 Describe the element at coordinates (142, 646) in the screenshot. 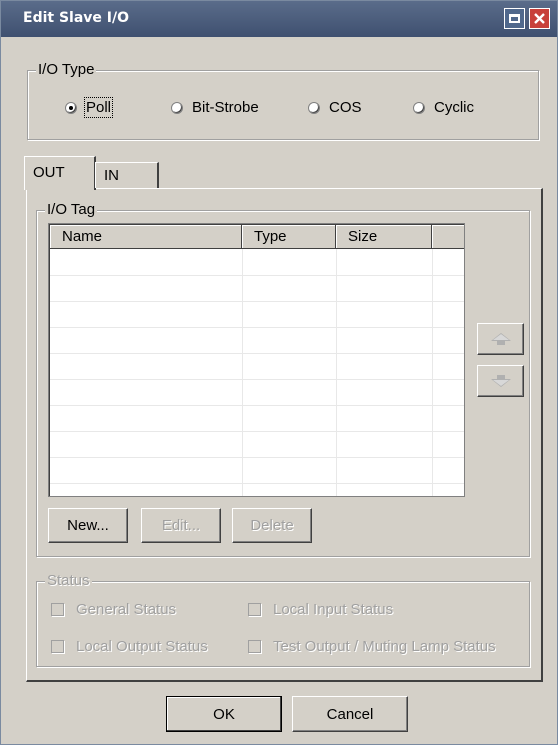

I see `checkbox-label: Local Output Status` at that location.